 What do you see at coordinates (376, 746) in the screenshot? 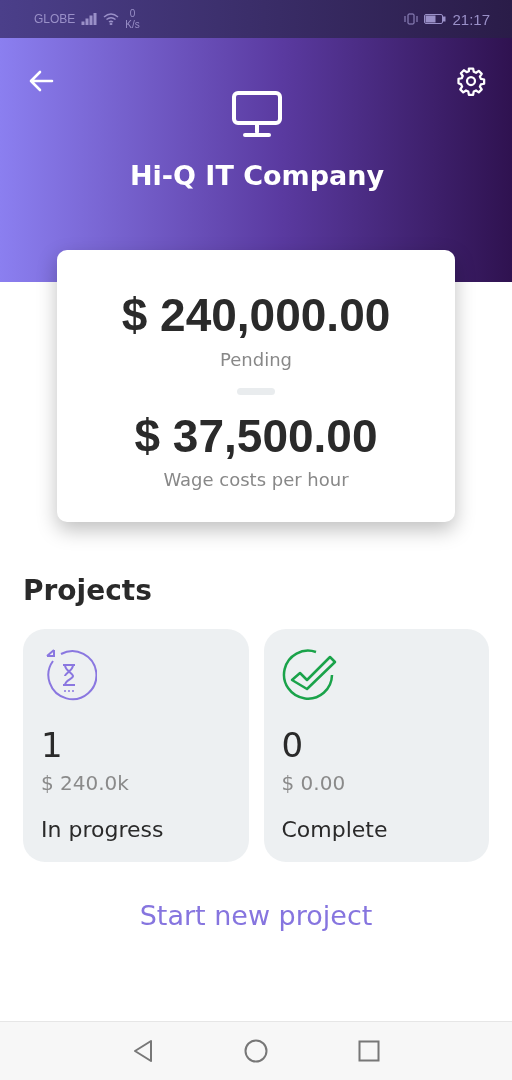
I see `project-card: 0 $ 0.00 Complete` at bounding box center [376, 746].